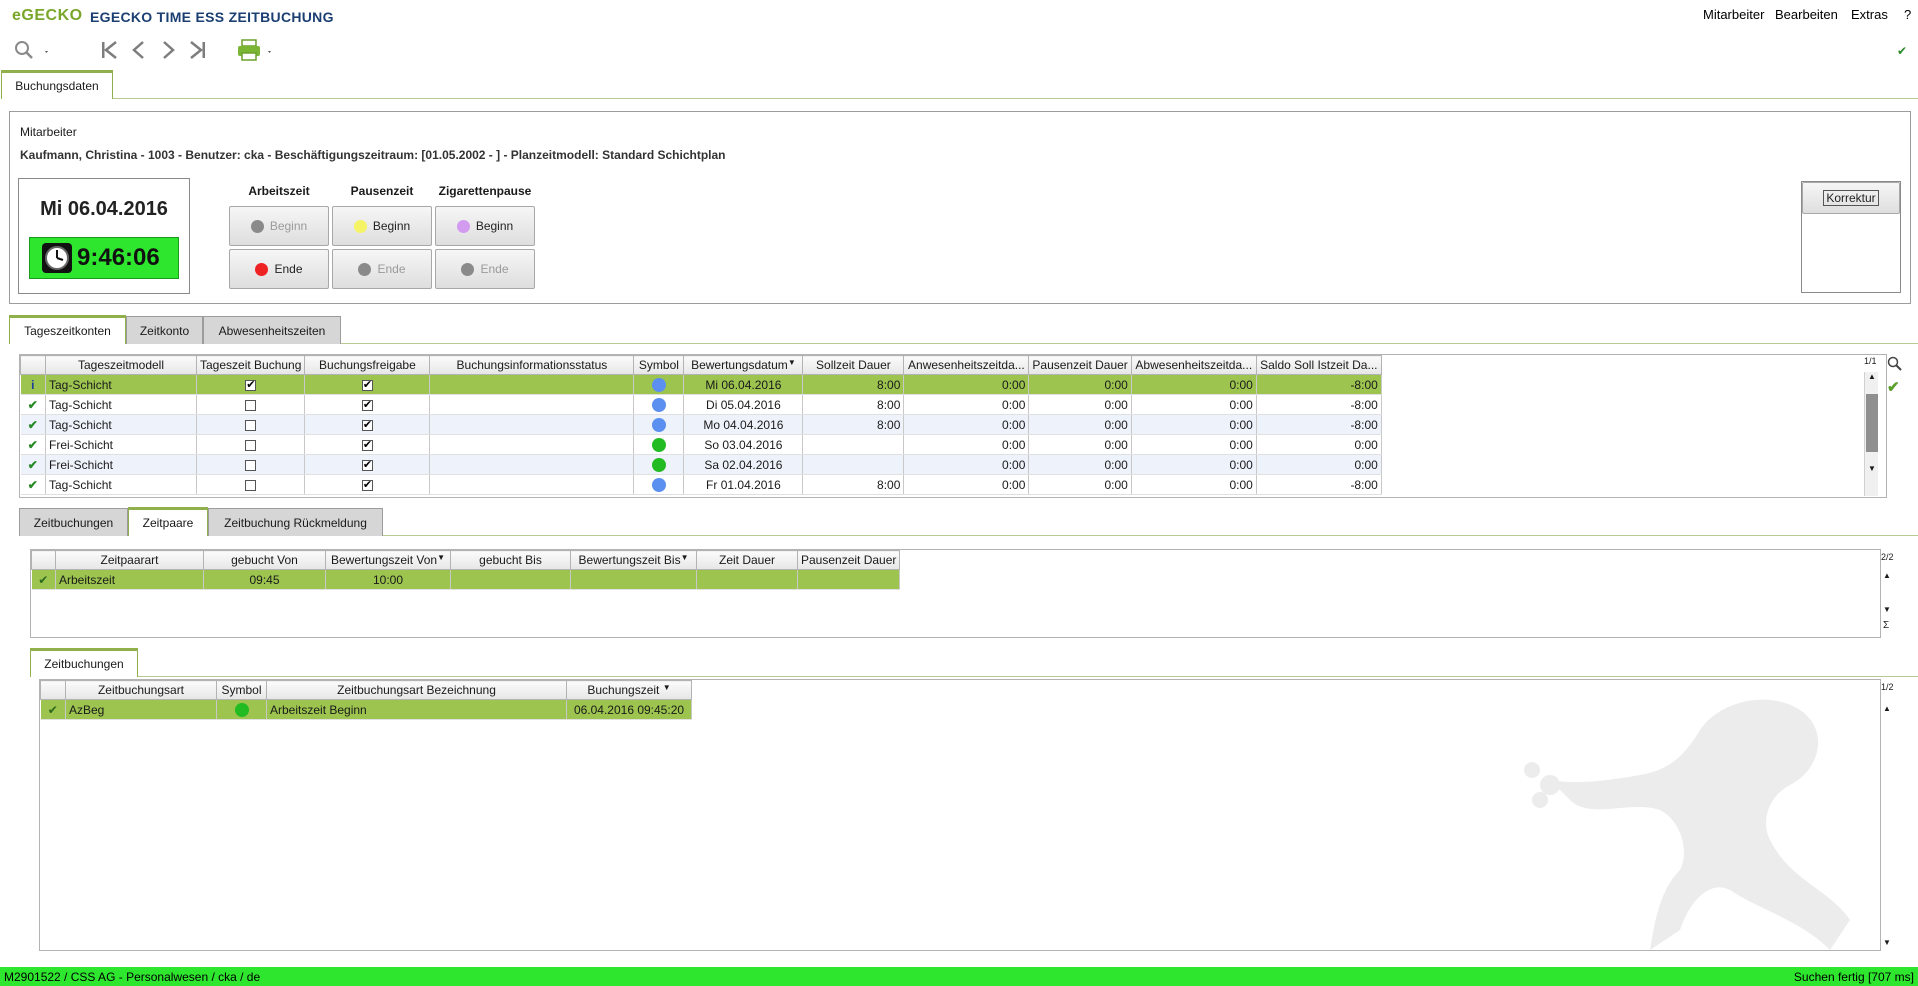 This screenshot has height=986, width=1918. Describe the element at coordinates (382, 226) in the screenshot. I see `pausenzeit-begin-button: Beginn` at that location.